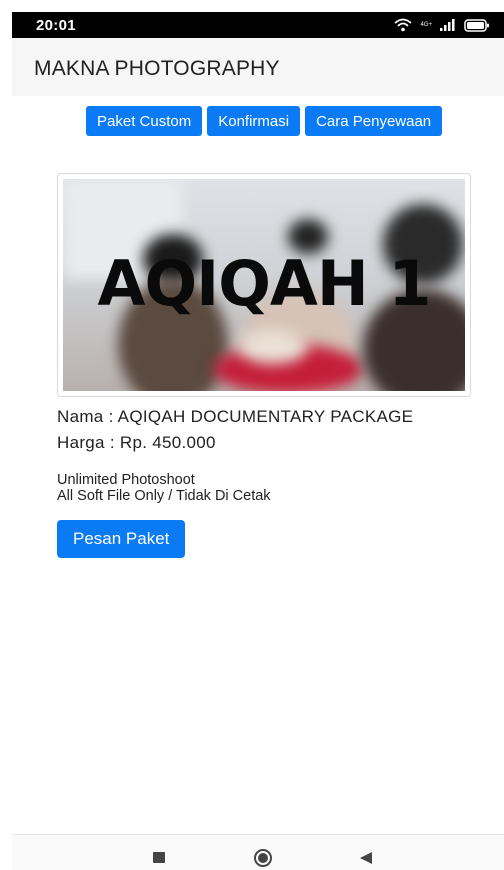  What do you see at coordinates (258, 25) in the screenshot?
I see `status-bar: 20:01 4G+` at bounding box center [258, 25].